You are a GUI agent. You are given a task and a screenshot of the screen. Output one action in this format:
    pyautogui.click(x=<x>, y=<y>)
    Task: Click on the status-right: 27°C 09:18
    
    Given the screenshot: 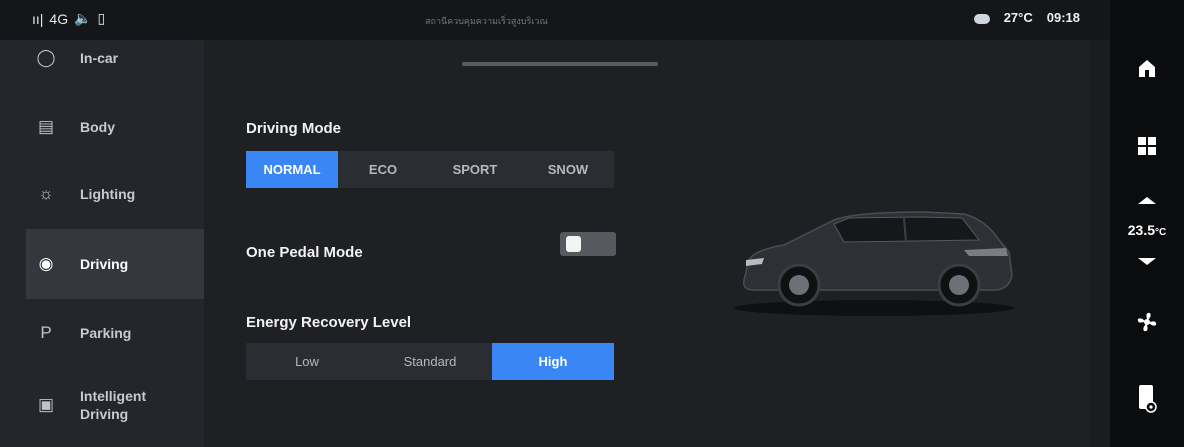 What is the action you would take?
    pyautogui.click(x=1026, y=17)
    